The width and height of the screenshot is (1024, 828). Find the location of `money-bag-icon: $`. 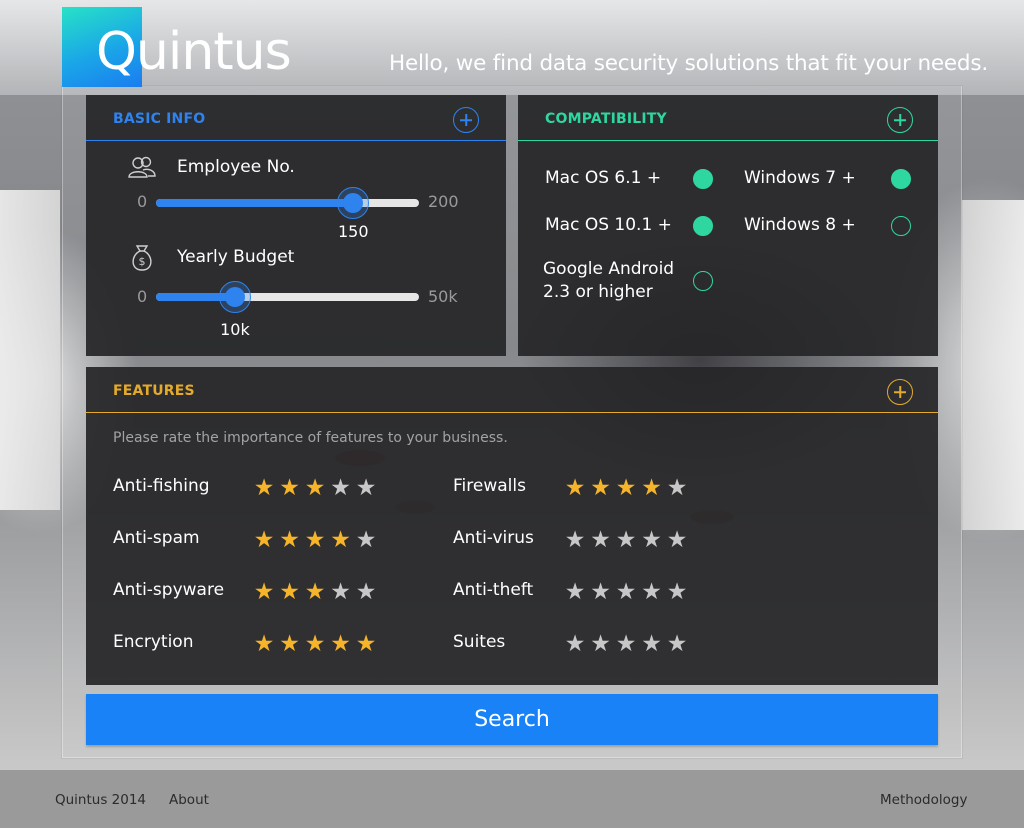

money-bag-icon: $ is located at coordinates (142, 258).